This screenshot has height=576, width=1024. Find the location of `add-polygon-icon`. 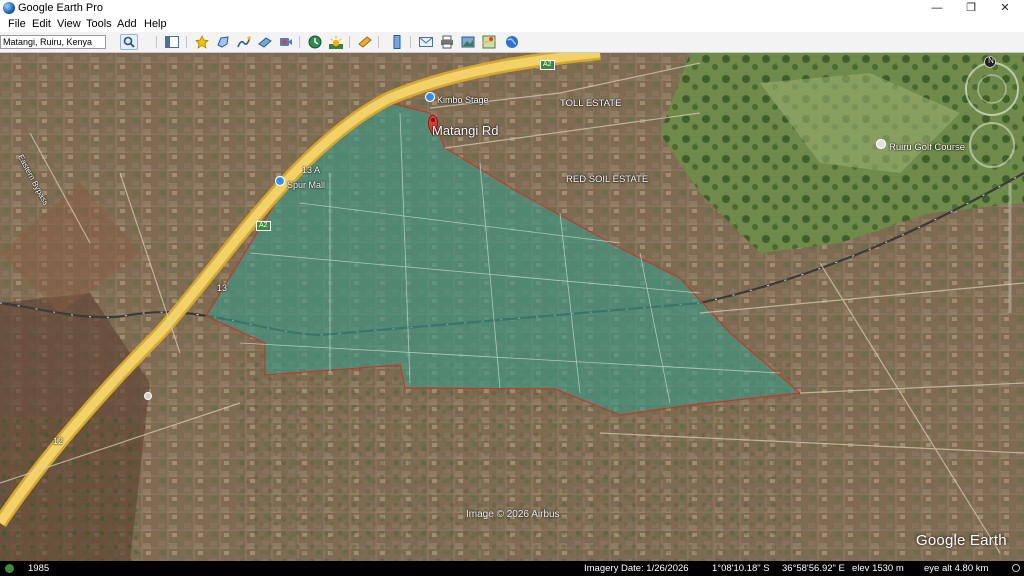

add-polygon-icon is located at coordinates (223, 42).